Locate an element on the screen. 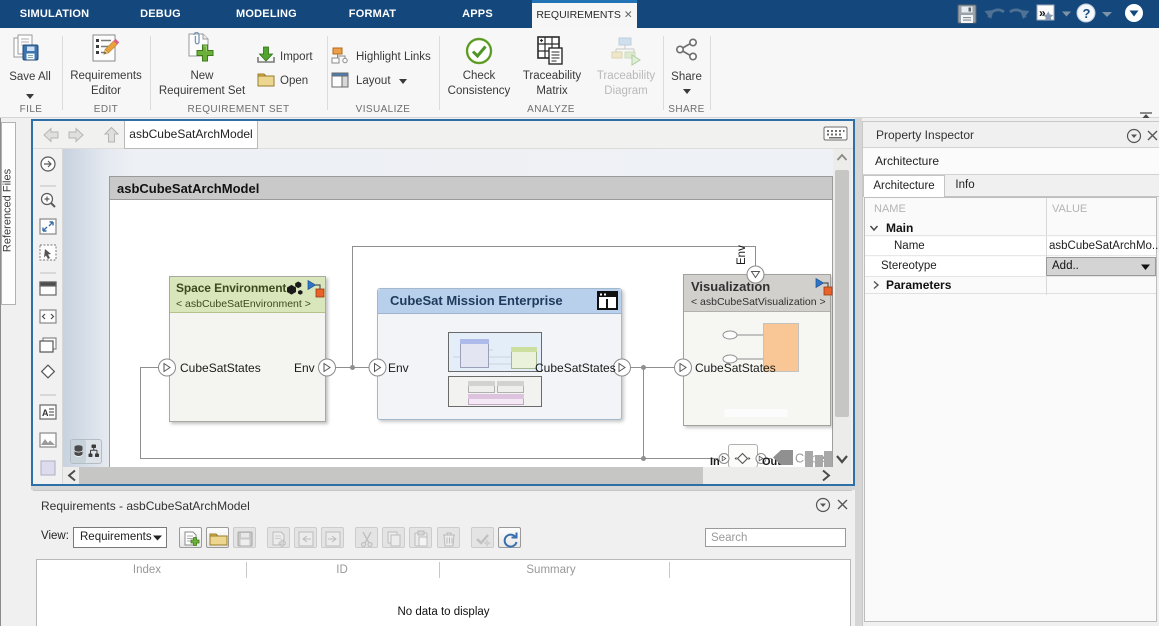 This screenshot has width=1159, height=626. svg-text: A is located at coordinates (45, 413).